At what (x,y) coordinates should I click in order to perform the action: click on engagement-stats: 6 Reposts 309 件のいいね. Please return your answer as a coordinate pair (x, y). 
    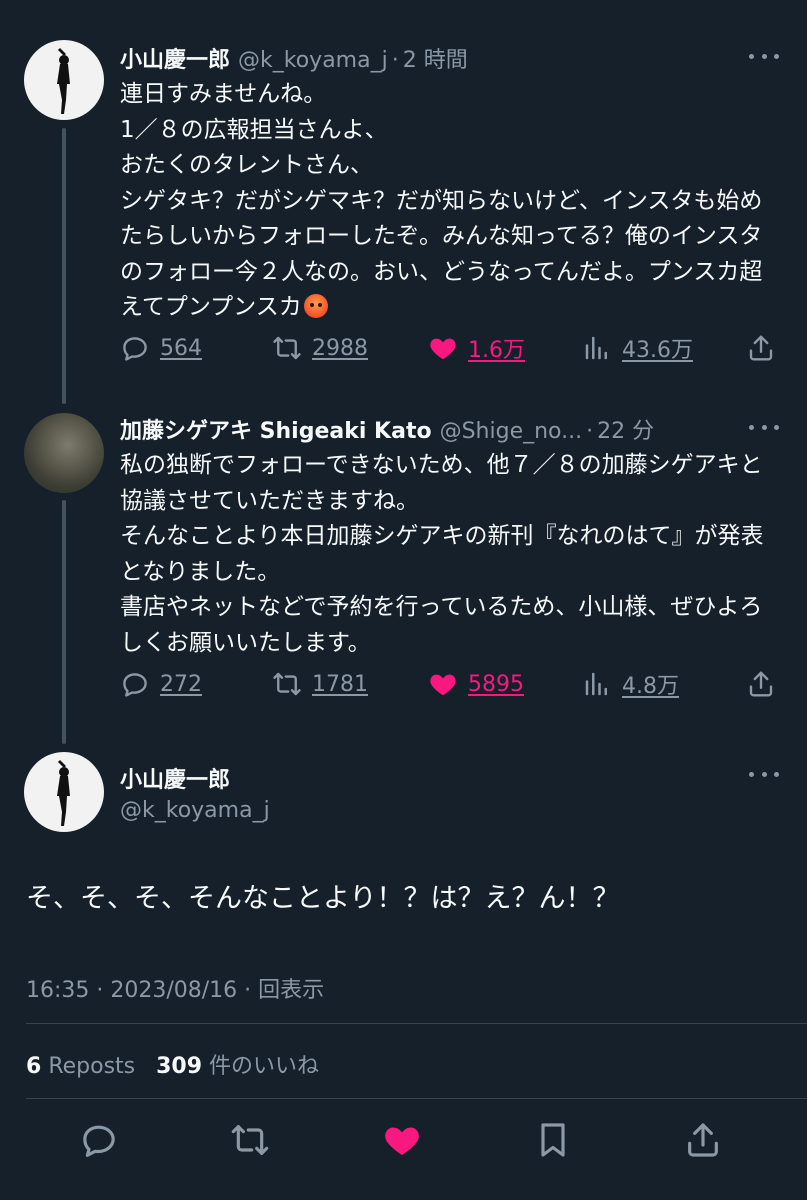
    Looking at the image, I should click on (172, 1064).